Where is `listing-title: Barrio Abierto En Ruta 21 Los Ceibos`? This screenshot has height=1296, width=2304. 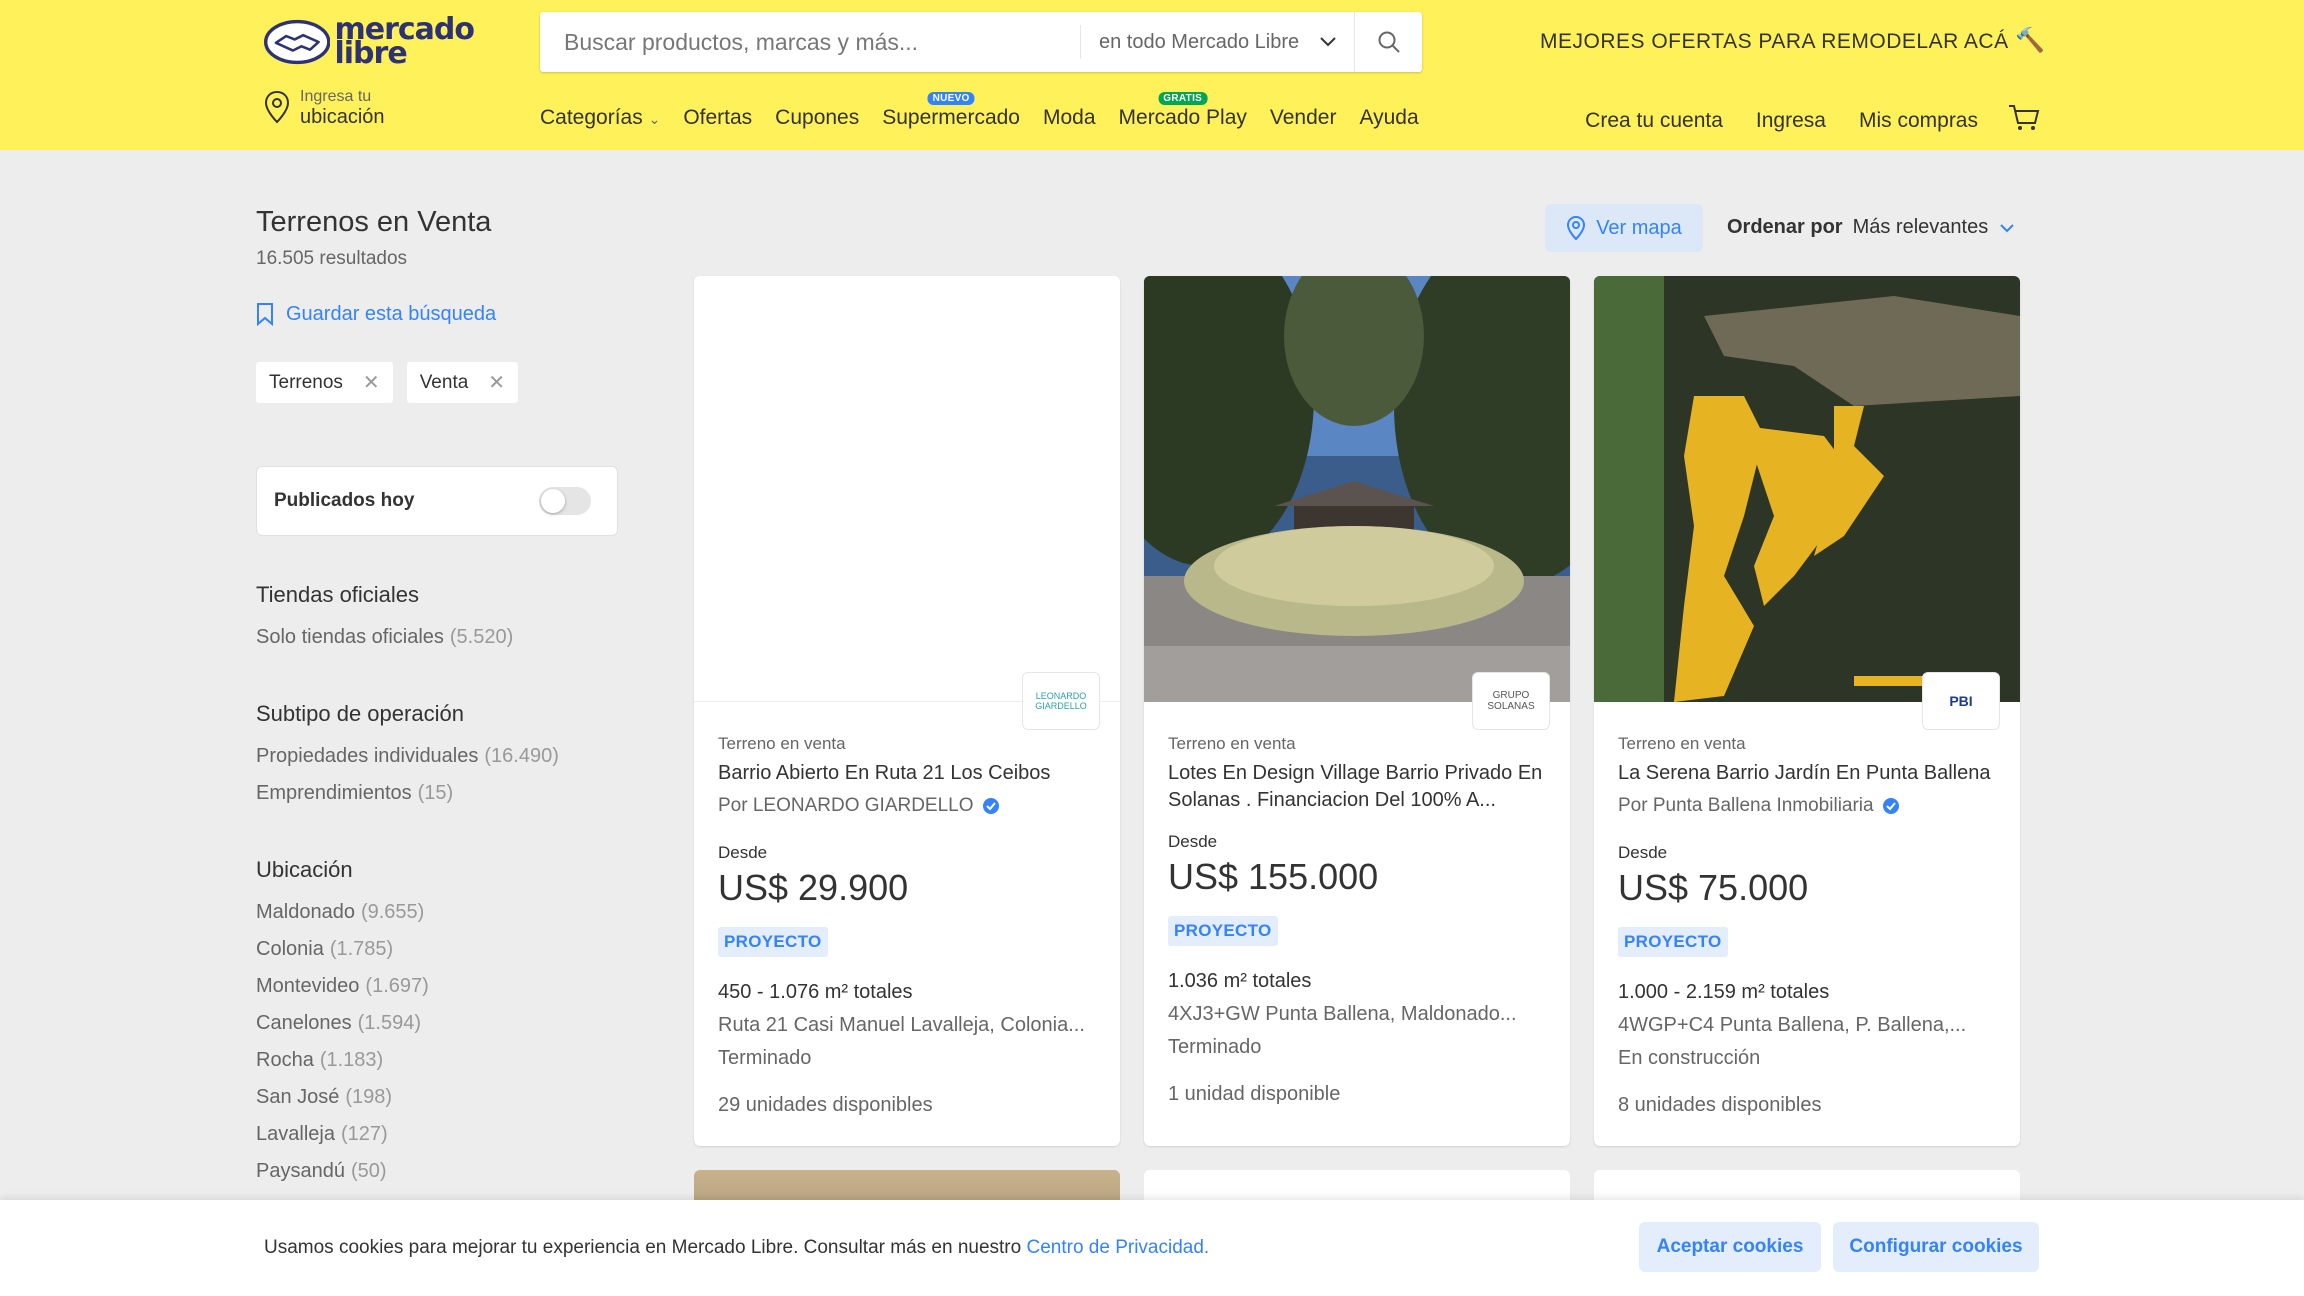 listing-title: Barrio Abierto En Ruta 21 Los Ceibos is located at coordinates (909, 773).